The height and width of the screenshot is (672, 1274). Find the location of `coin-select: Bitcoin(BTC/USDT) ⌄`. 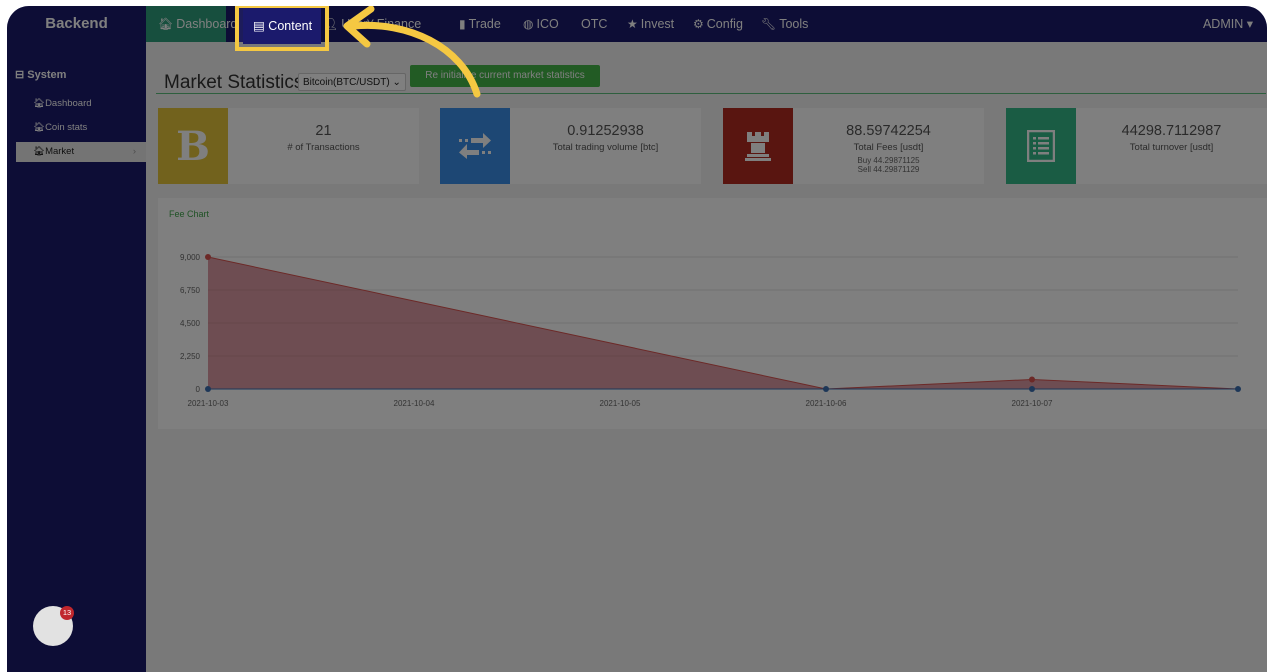

coin-select: Bitcoin(BTC/USDT) ⌄ is located at coordinates (352, 82).